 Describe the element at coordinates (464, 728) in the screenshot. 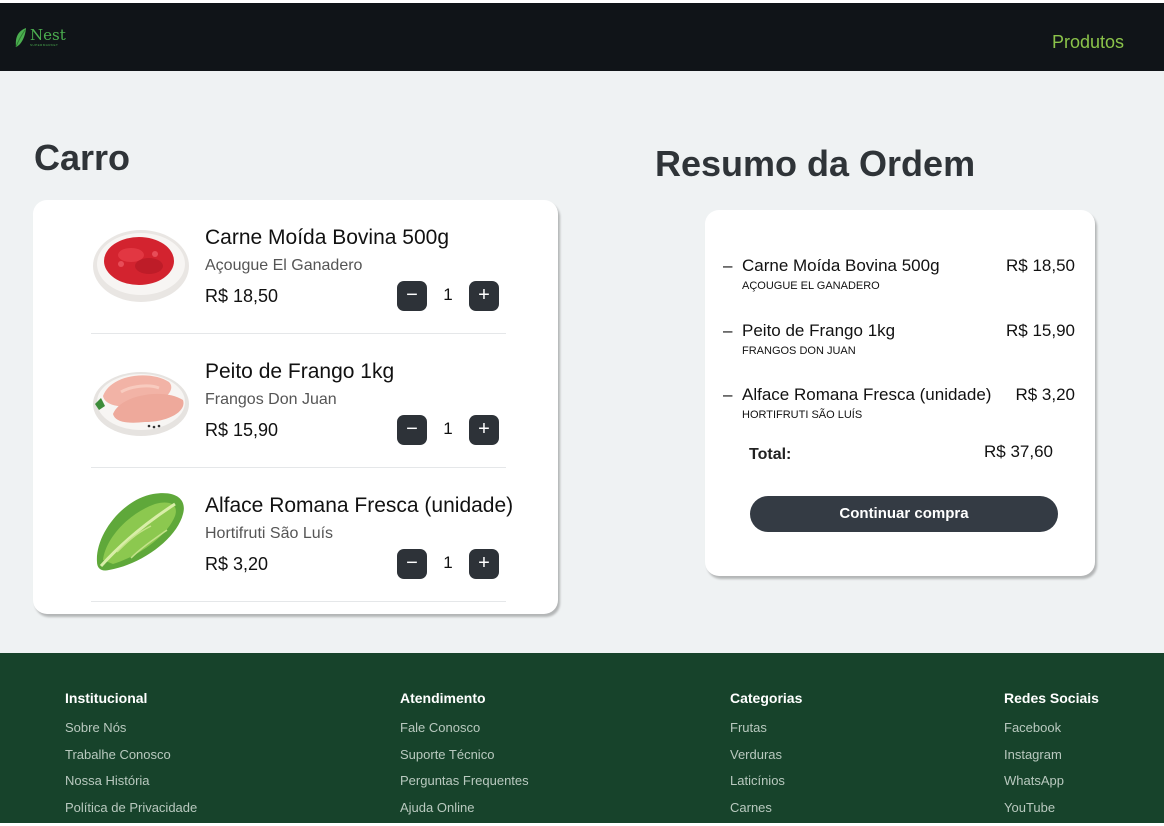

I see `footer-link: Fale Conosco` at that location.